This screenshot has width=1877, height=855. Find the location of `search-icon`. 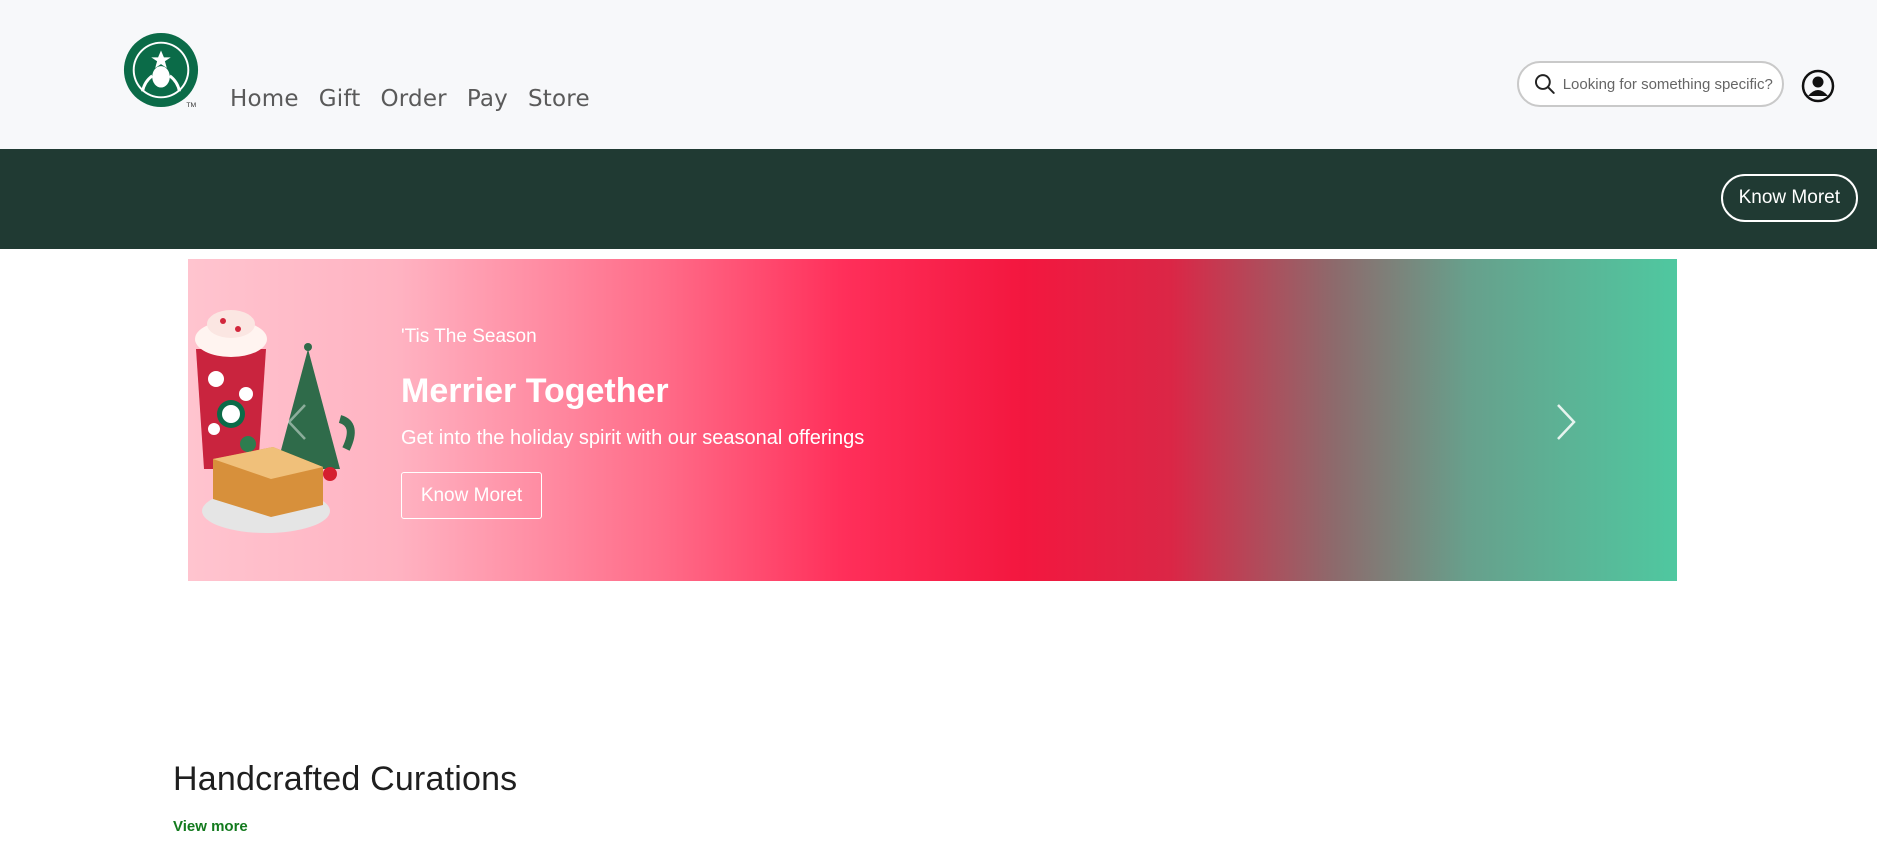

search-icon is located at coordinates (1544, 84).